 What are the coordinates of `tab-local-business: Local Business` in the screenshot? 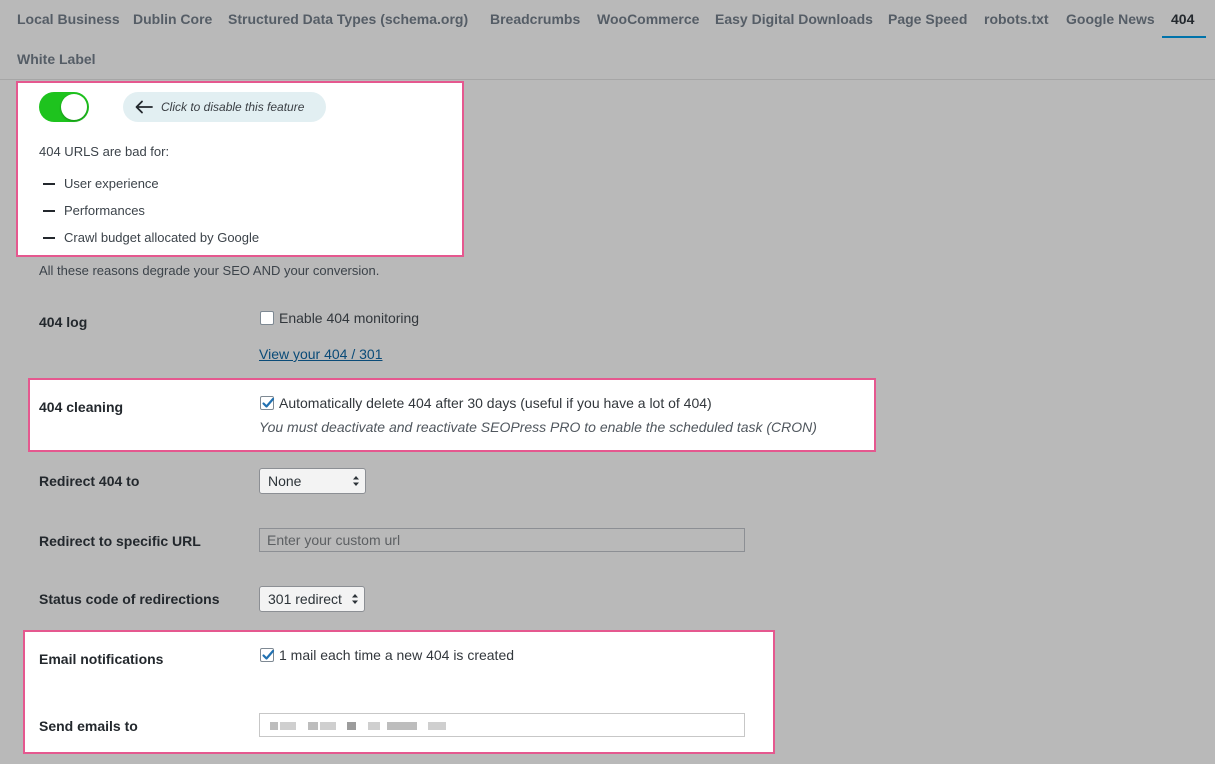 It's located at (68, 19).